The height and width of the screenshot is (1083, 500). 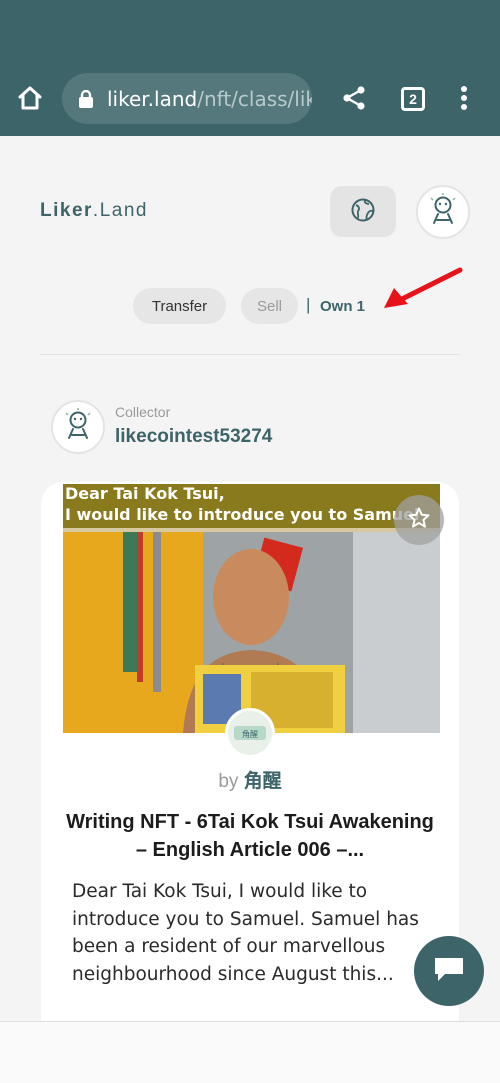 What do you see at coordinates (145, 493) in the screenshot?
I see `image-caption-line1: Dear Tai Kok Tsui,` at bounding box center [145, 493].